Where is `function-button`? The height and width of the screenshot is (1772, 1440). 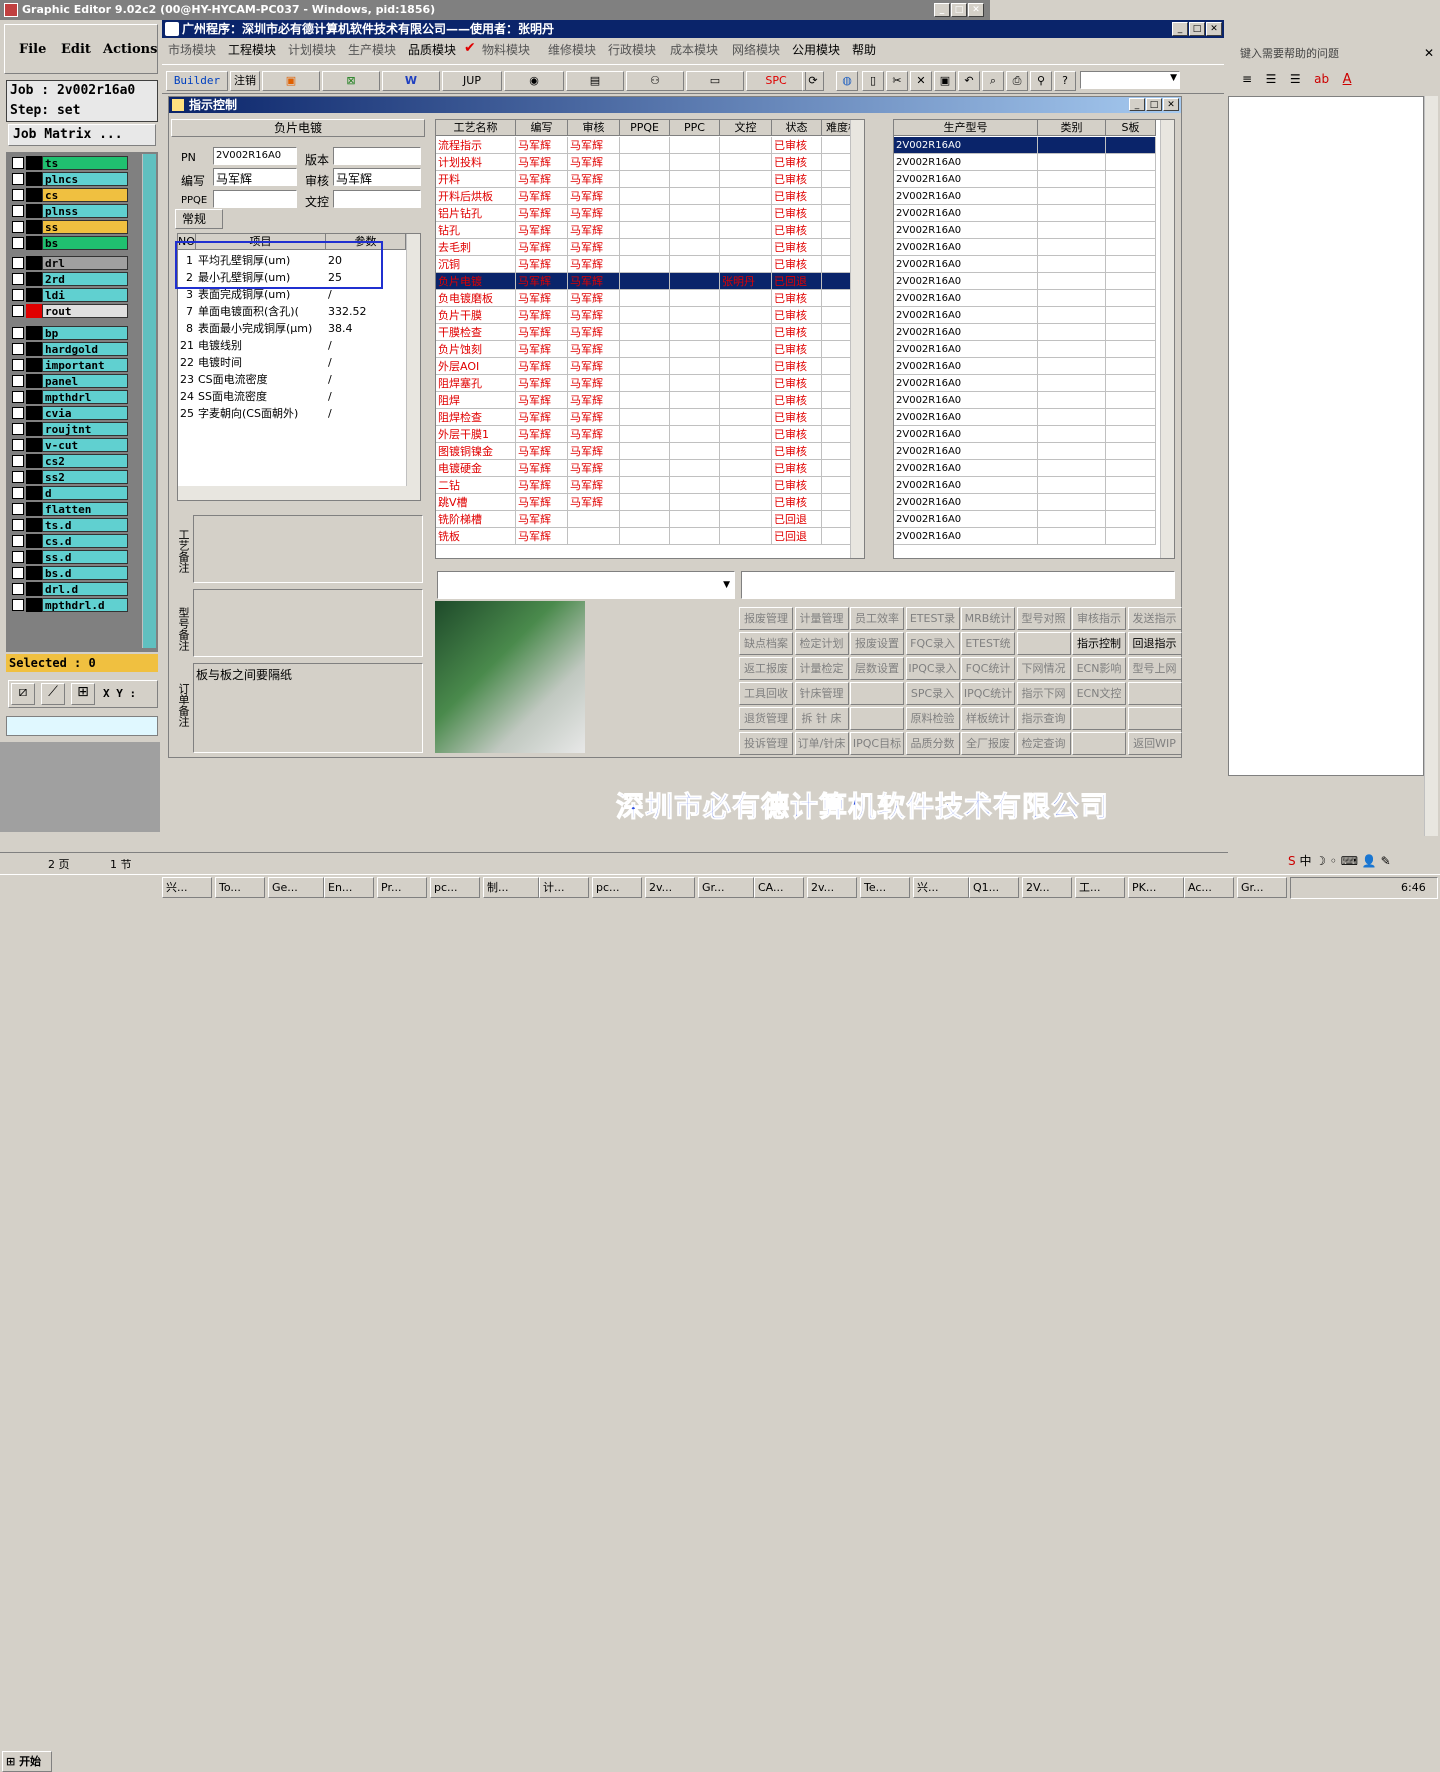
function-button is located at coordinates (877, 693).